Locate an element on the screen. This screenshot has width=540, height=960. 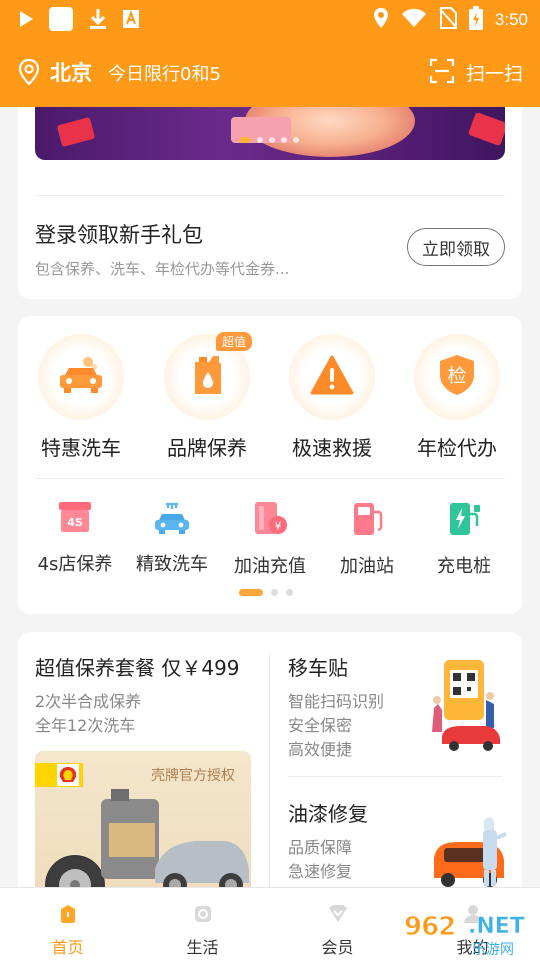
status-bar: 3:50 is located at coordinates (270, 18).